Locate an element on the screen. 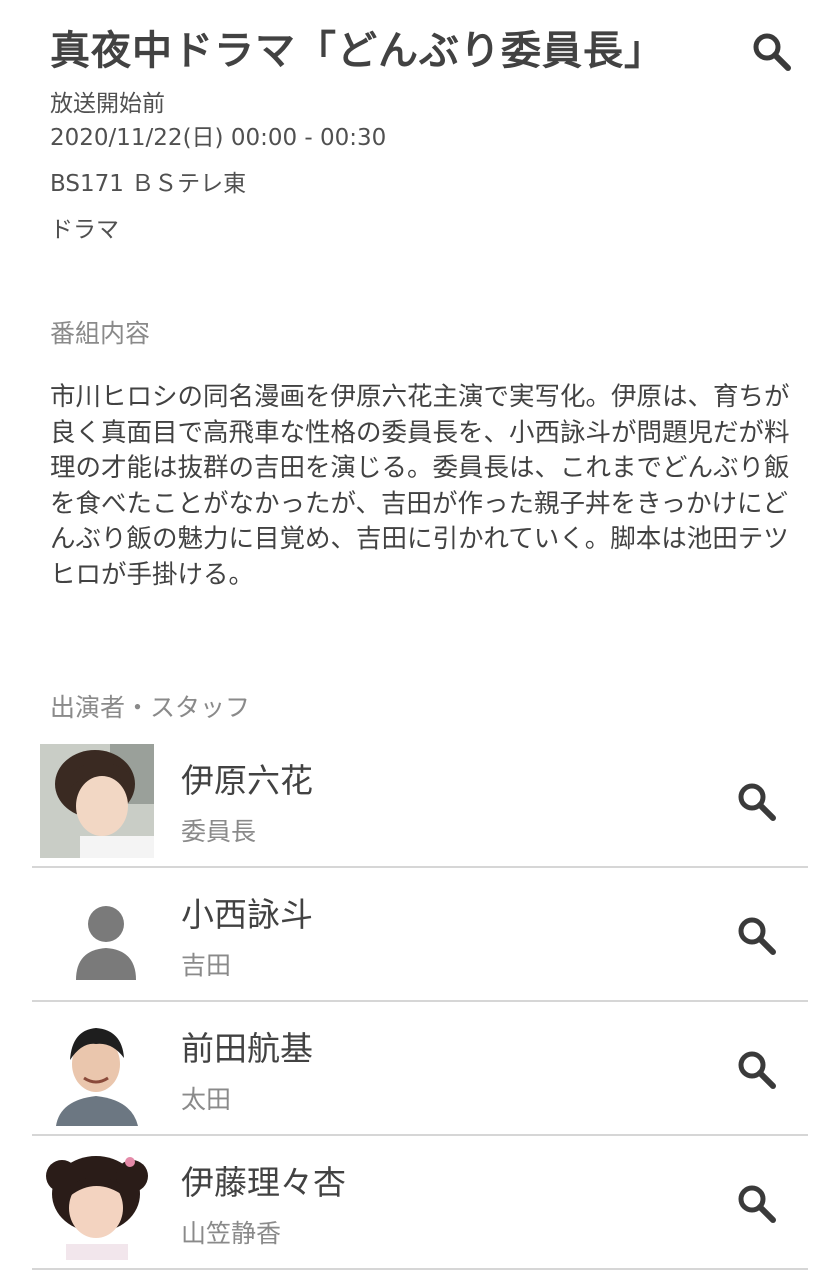 The image size is (840, 1280). cast-name: 伊藤理々杏 is located at coordinates (263, 1182).